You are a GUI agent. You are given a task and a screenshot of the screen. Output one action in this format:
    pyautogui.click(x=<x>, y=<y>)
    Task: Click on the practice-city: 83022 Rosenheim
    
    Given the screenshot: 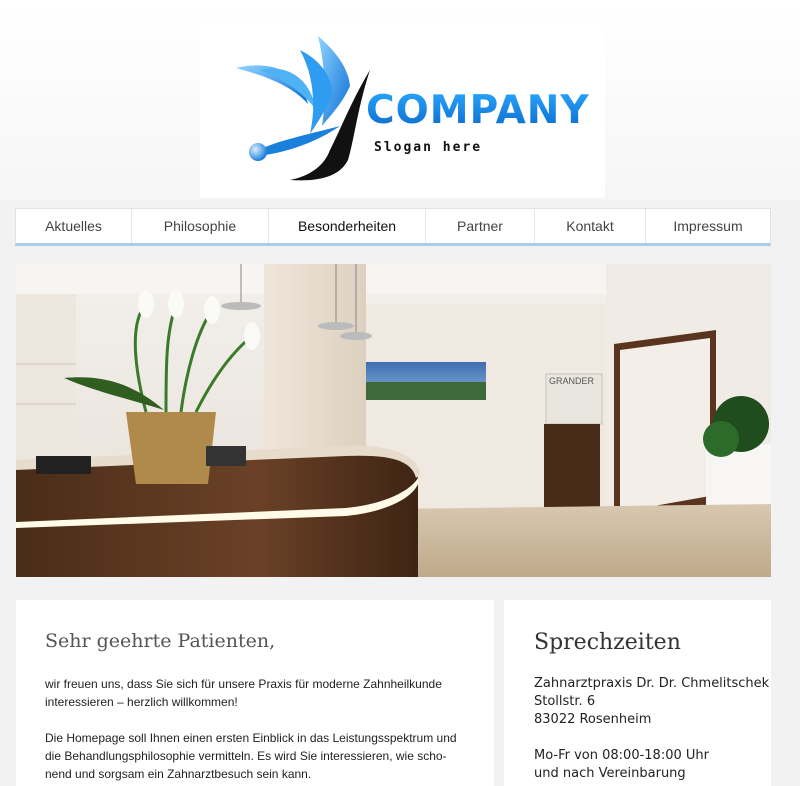 What is the action you would take?
    pyautogui.click(x=593, y=719)
    